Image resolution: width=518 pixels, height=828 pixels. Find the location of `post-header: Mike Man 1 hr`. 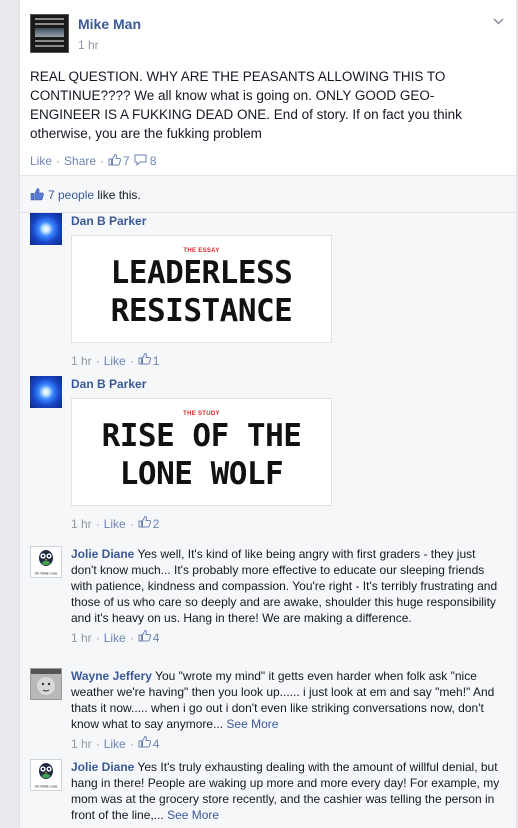

post-header: Mike Man 1 hr is located at coordinates (268, 30).